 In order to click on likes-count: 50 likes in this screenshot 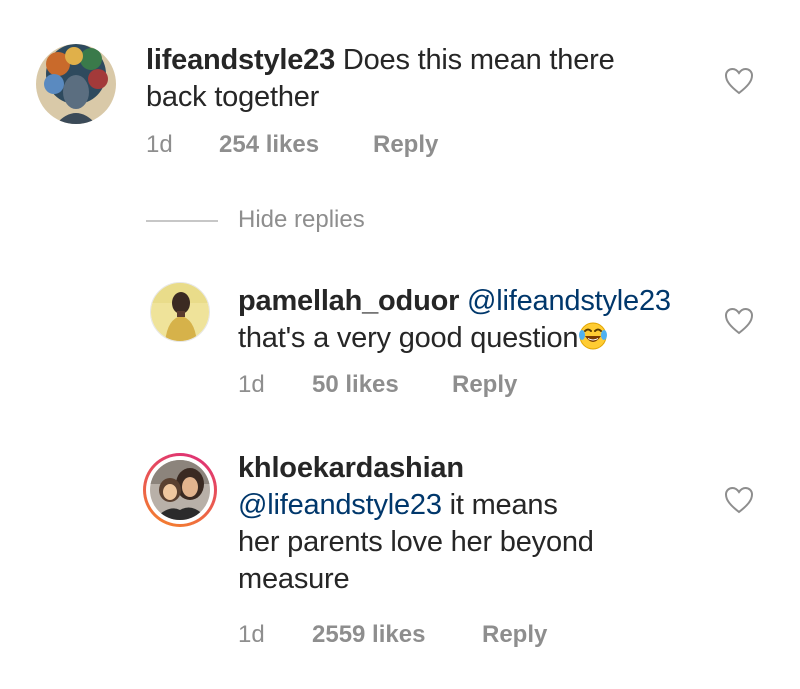, I will do `click(355, 385)`.